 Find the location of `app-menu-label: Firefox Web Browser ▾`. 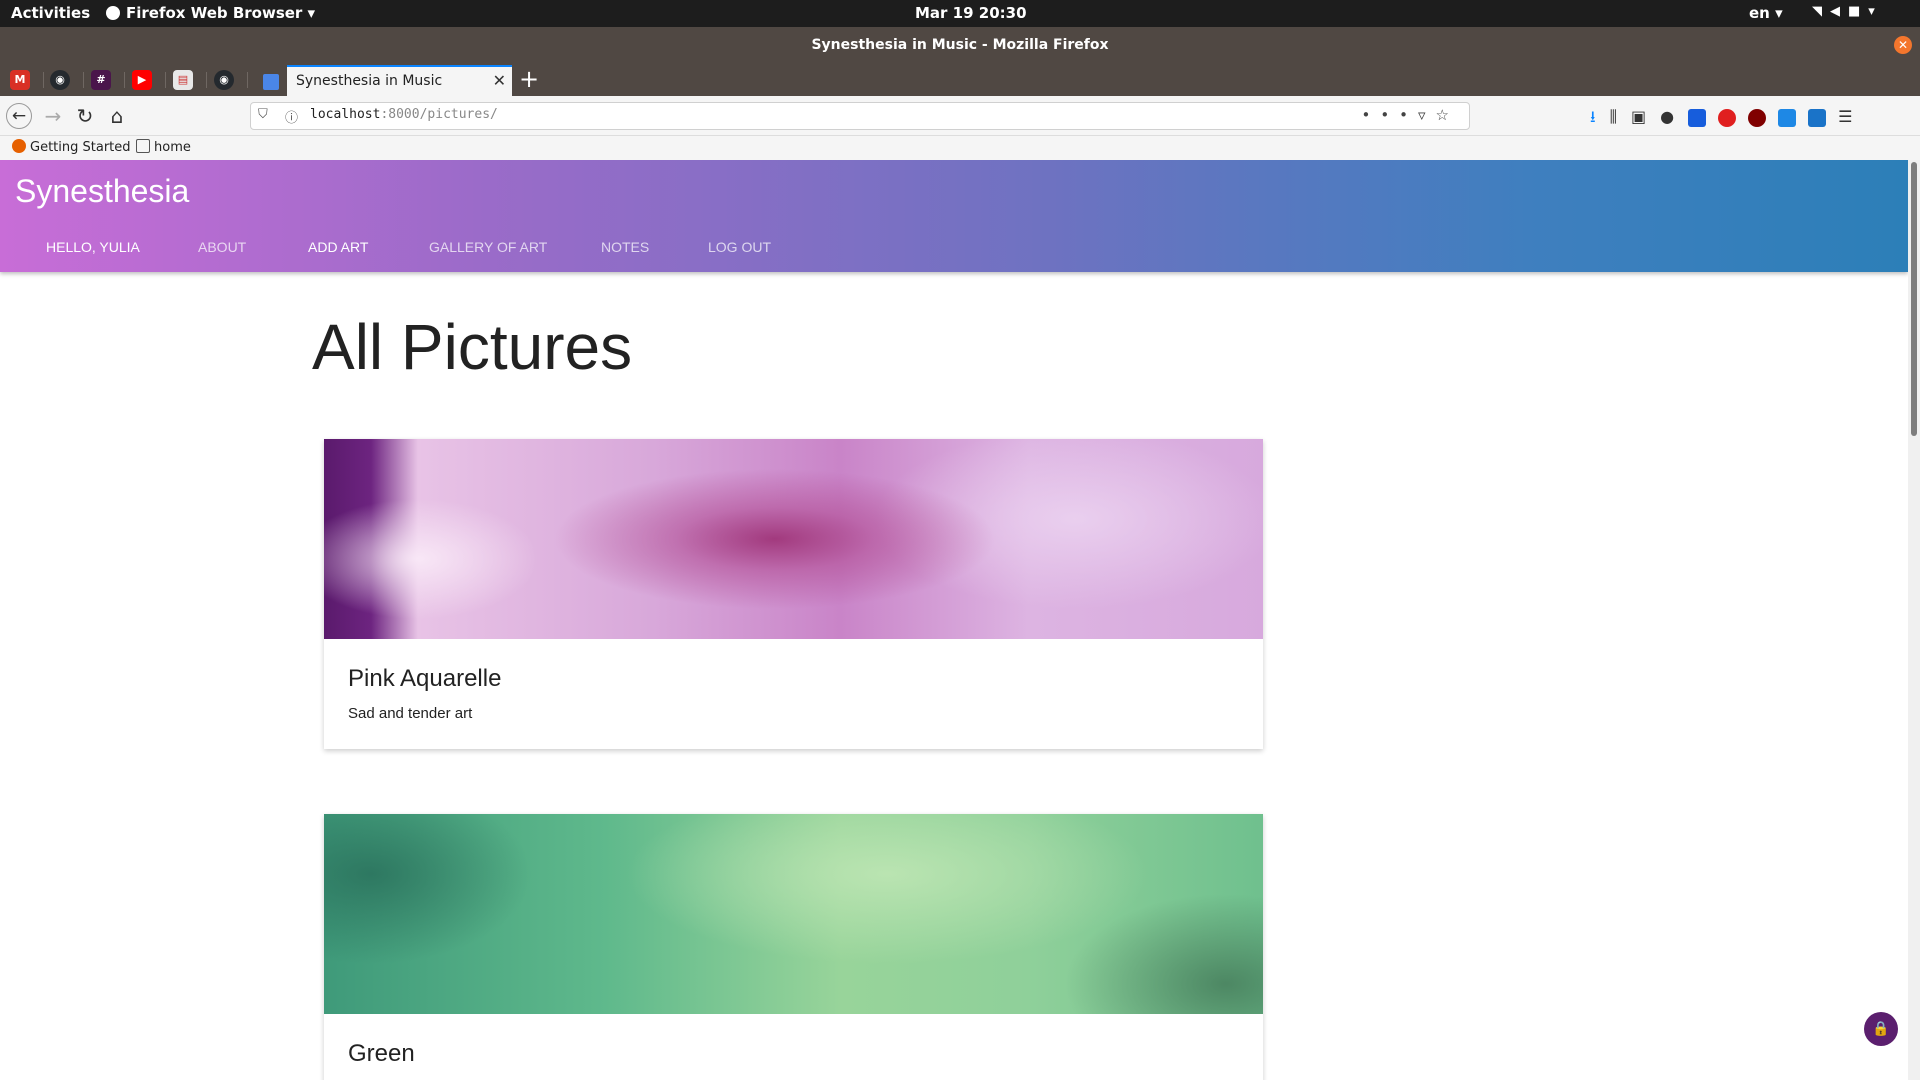

app-menu-label: Firefox Web Browser ▾ is located at coordinates (221, 13).